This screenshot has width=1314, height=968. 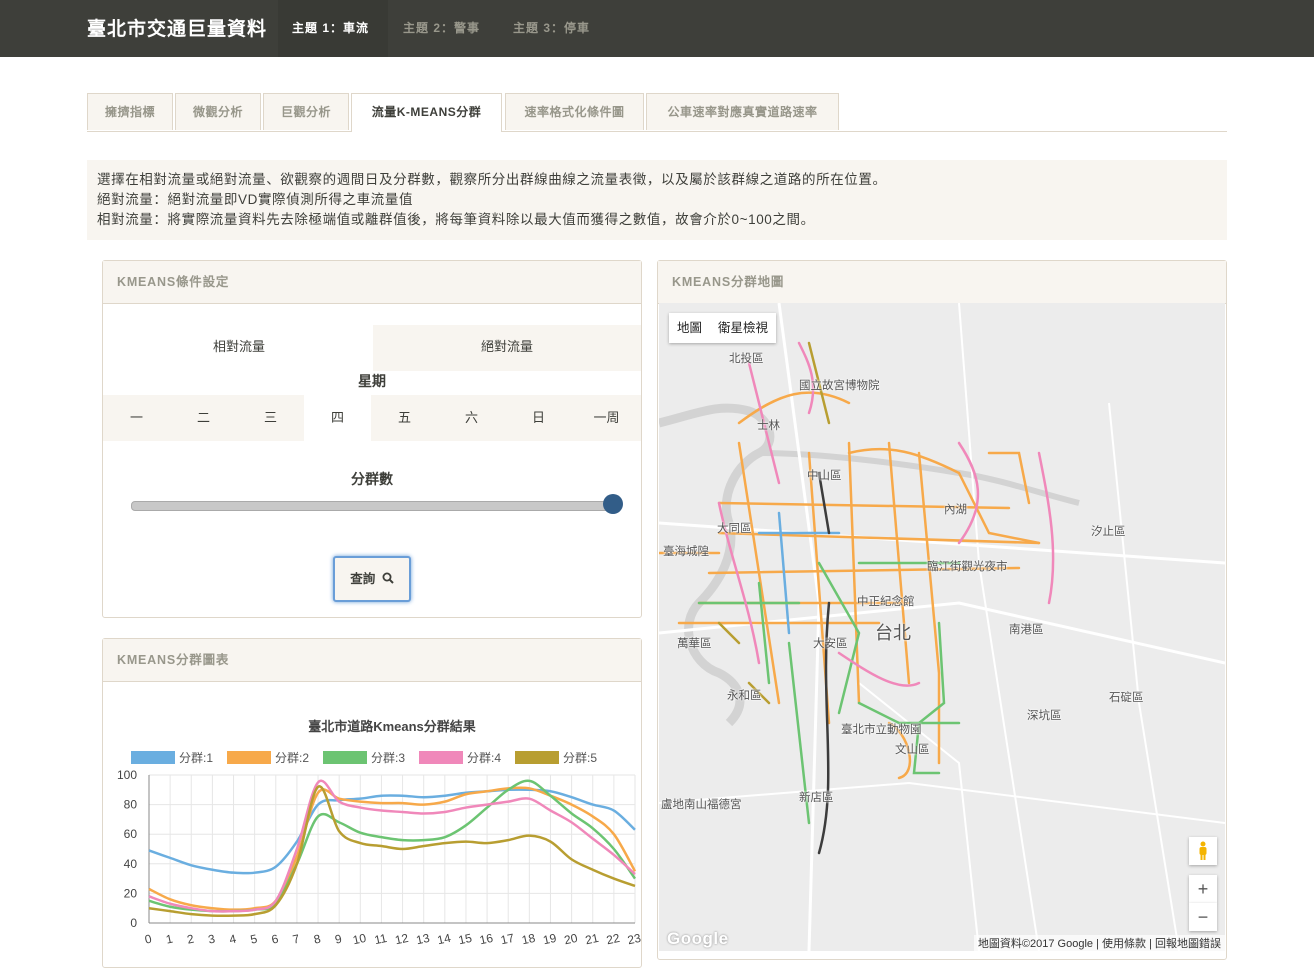 I want to click on map-place-label: 國立故宮博物院, so click(x=839, y=386).